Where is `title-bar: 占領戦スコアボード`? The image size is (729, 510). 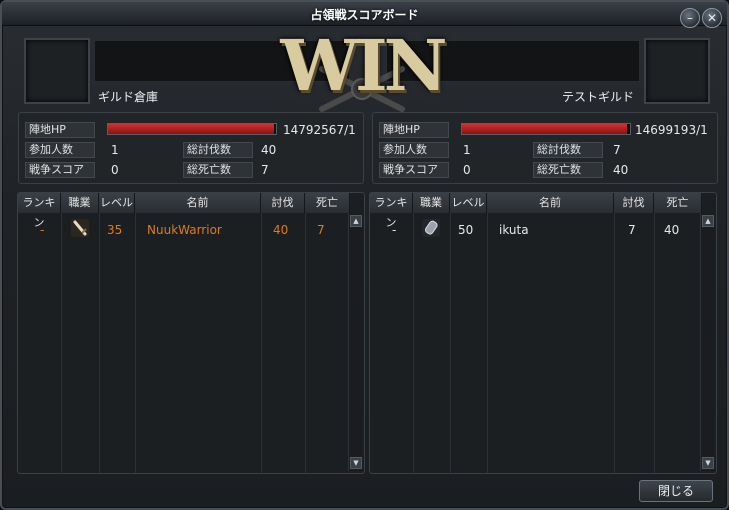 title-bar: 占領戦スコアボード is located at coordinates (364, 14).